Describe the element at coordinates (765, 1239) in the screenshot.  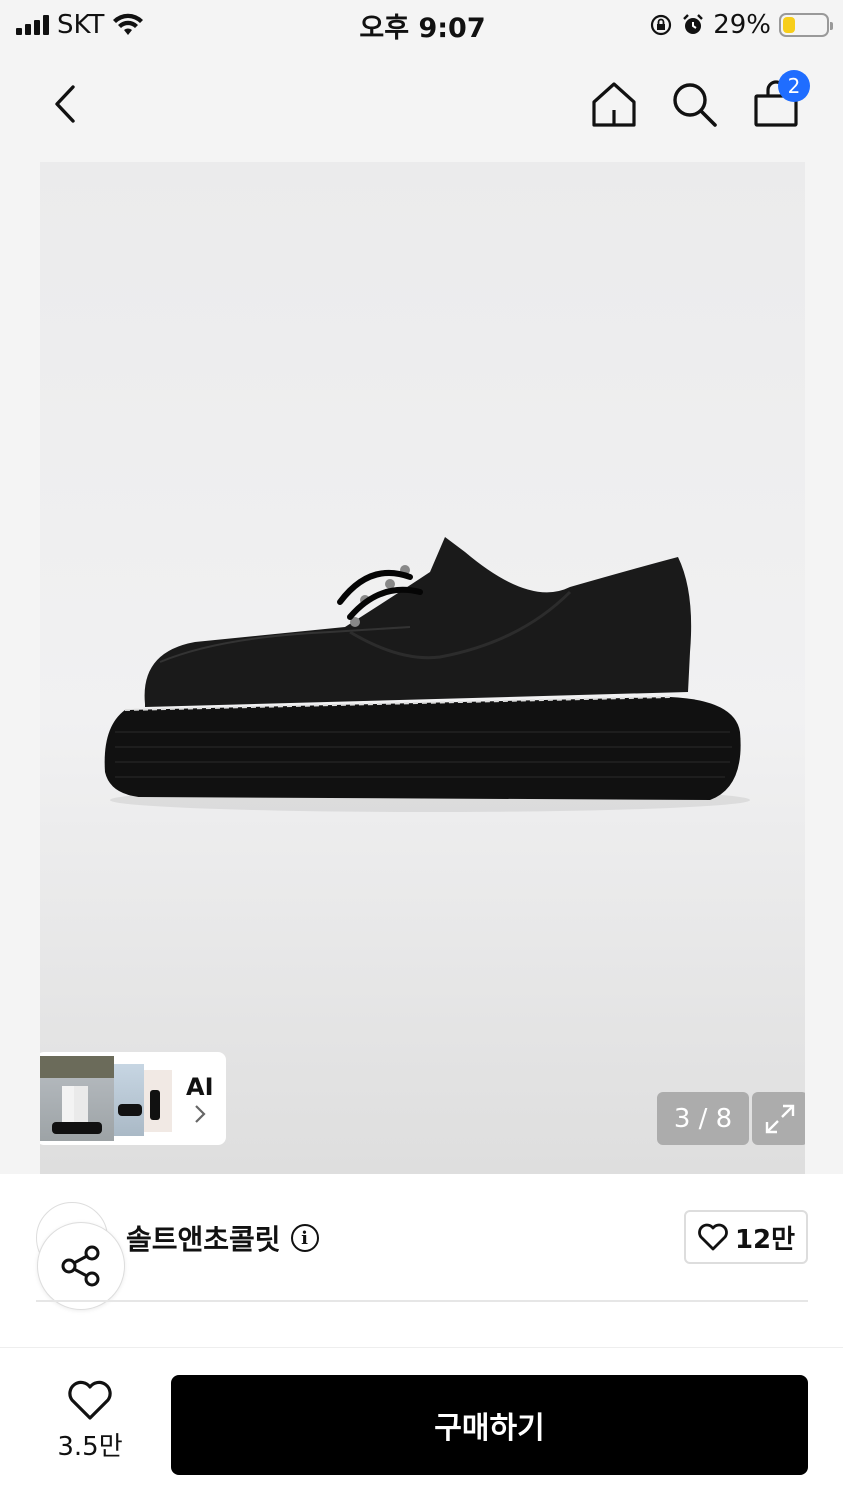
I see `brand-like-count: 12만` at that location.